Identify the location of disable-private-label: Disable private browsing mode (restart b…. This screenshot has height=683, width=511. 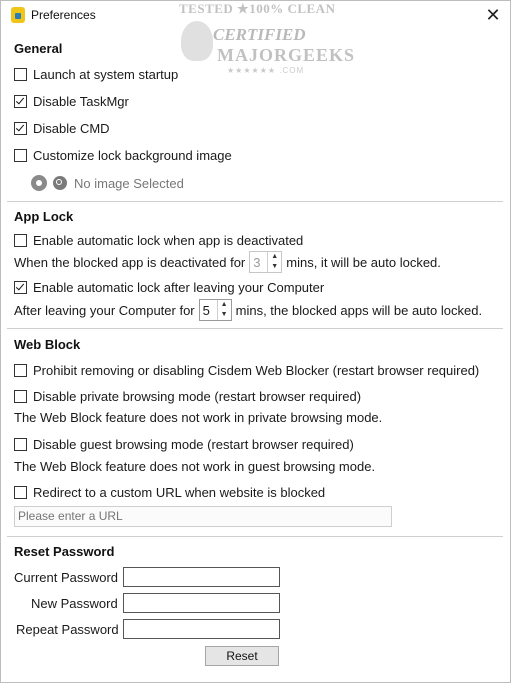
(197, 396).